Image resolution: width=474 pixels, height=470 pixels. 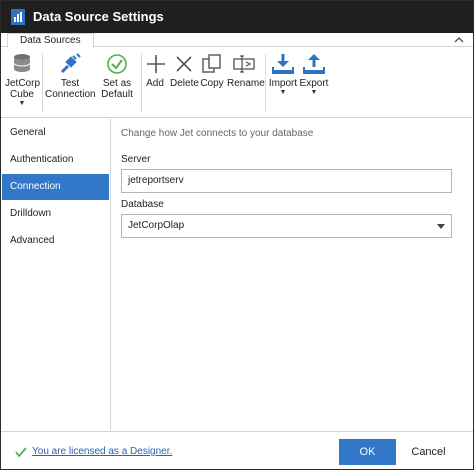 I want to click on sidebar-item-drilldown: Drilldown, so click(x=55, y=214).